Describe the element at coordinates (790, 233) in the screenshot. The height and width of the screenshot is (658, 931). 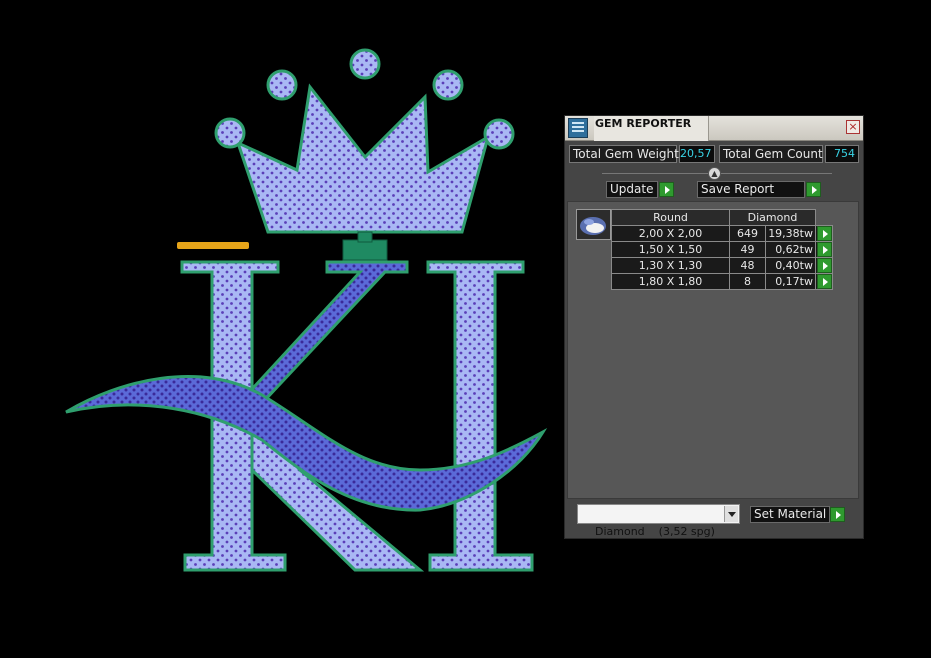
I see `cell-weight: 19,38tw` at that location.